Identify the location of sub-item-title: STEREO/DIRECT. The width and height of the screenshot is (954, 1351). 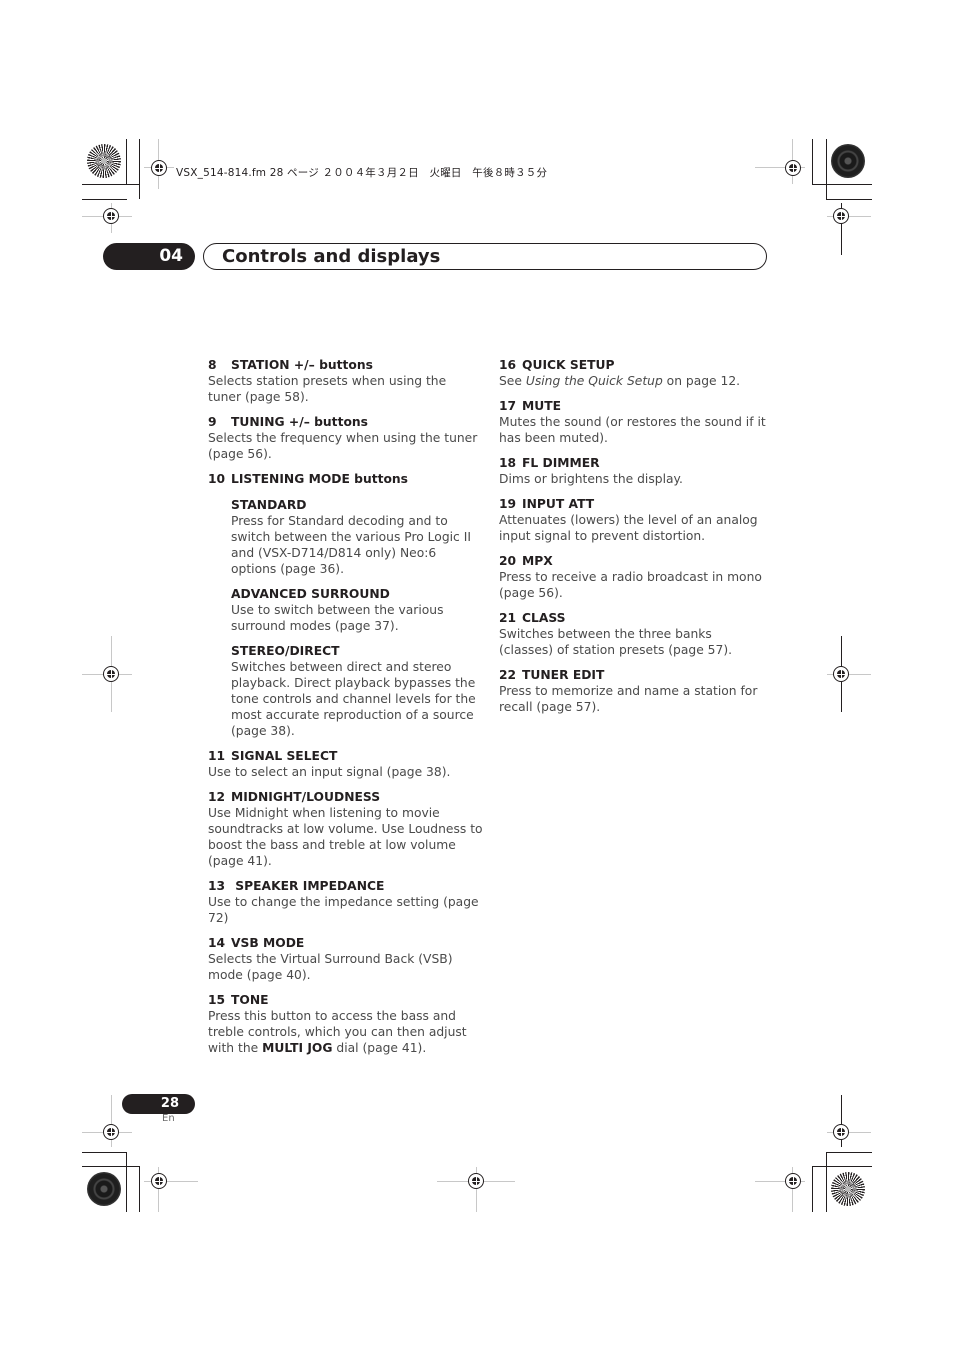
(285, 651).